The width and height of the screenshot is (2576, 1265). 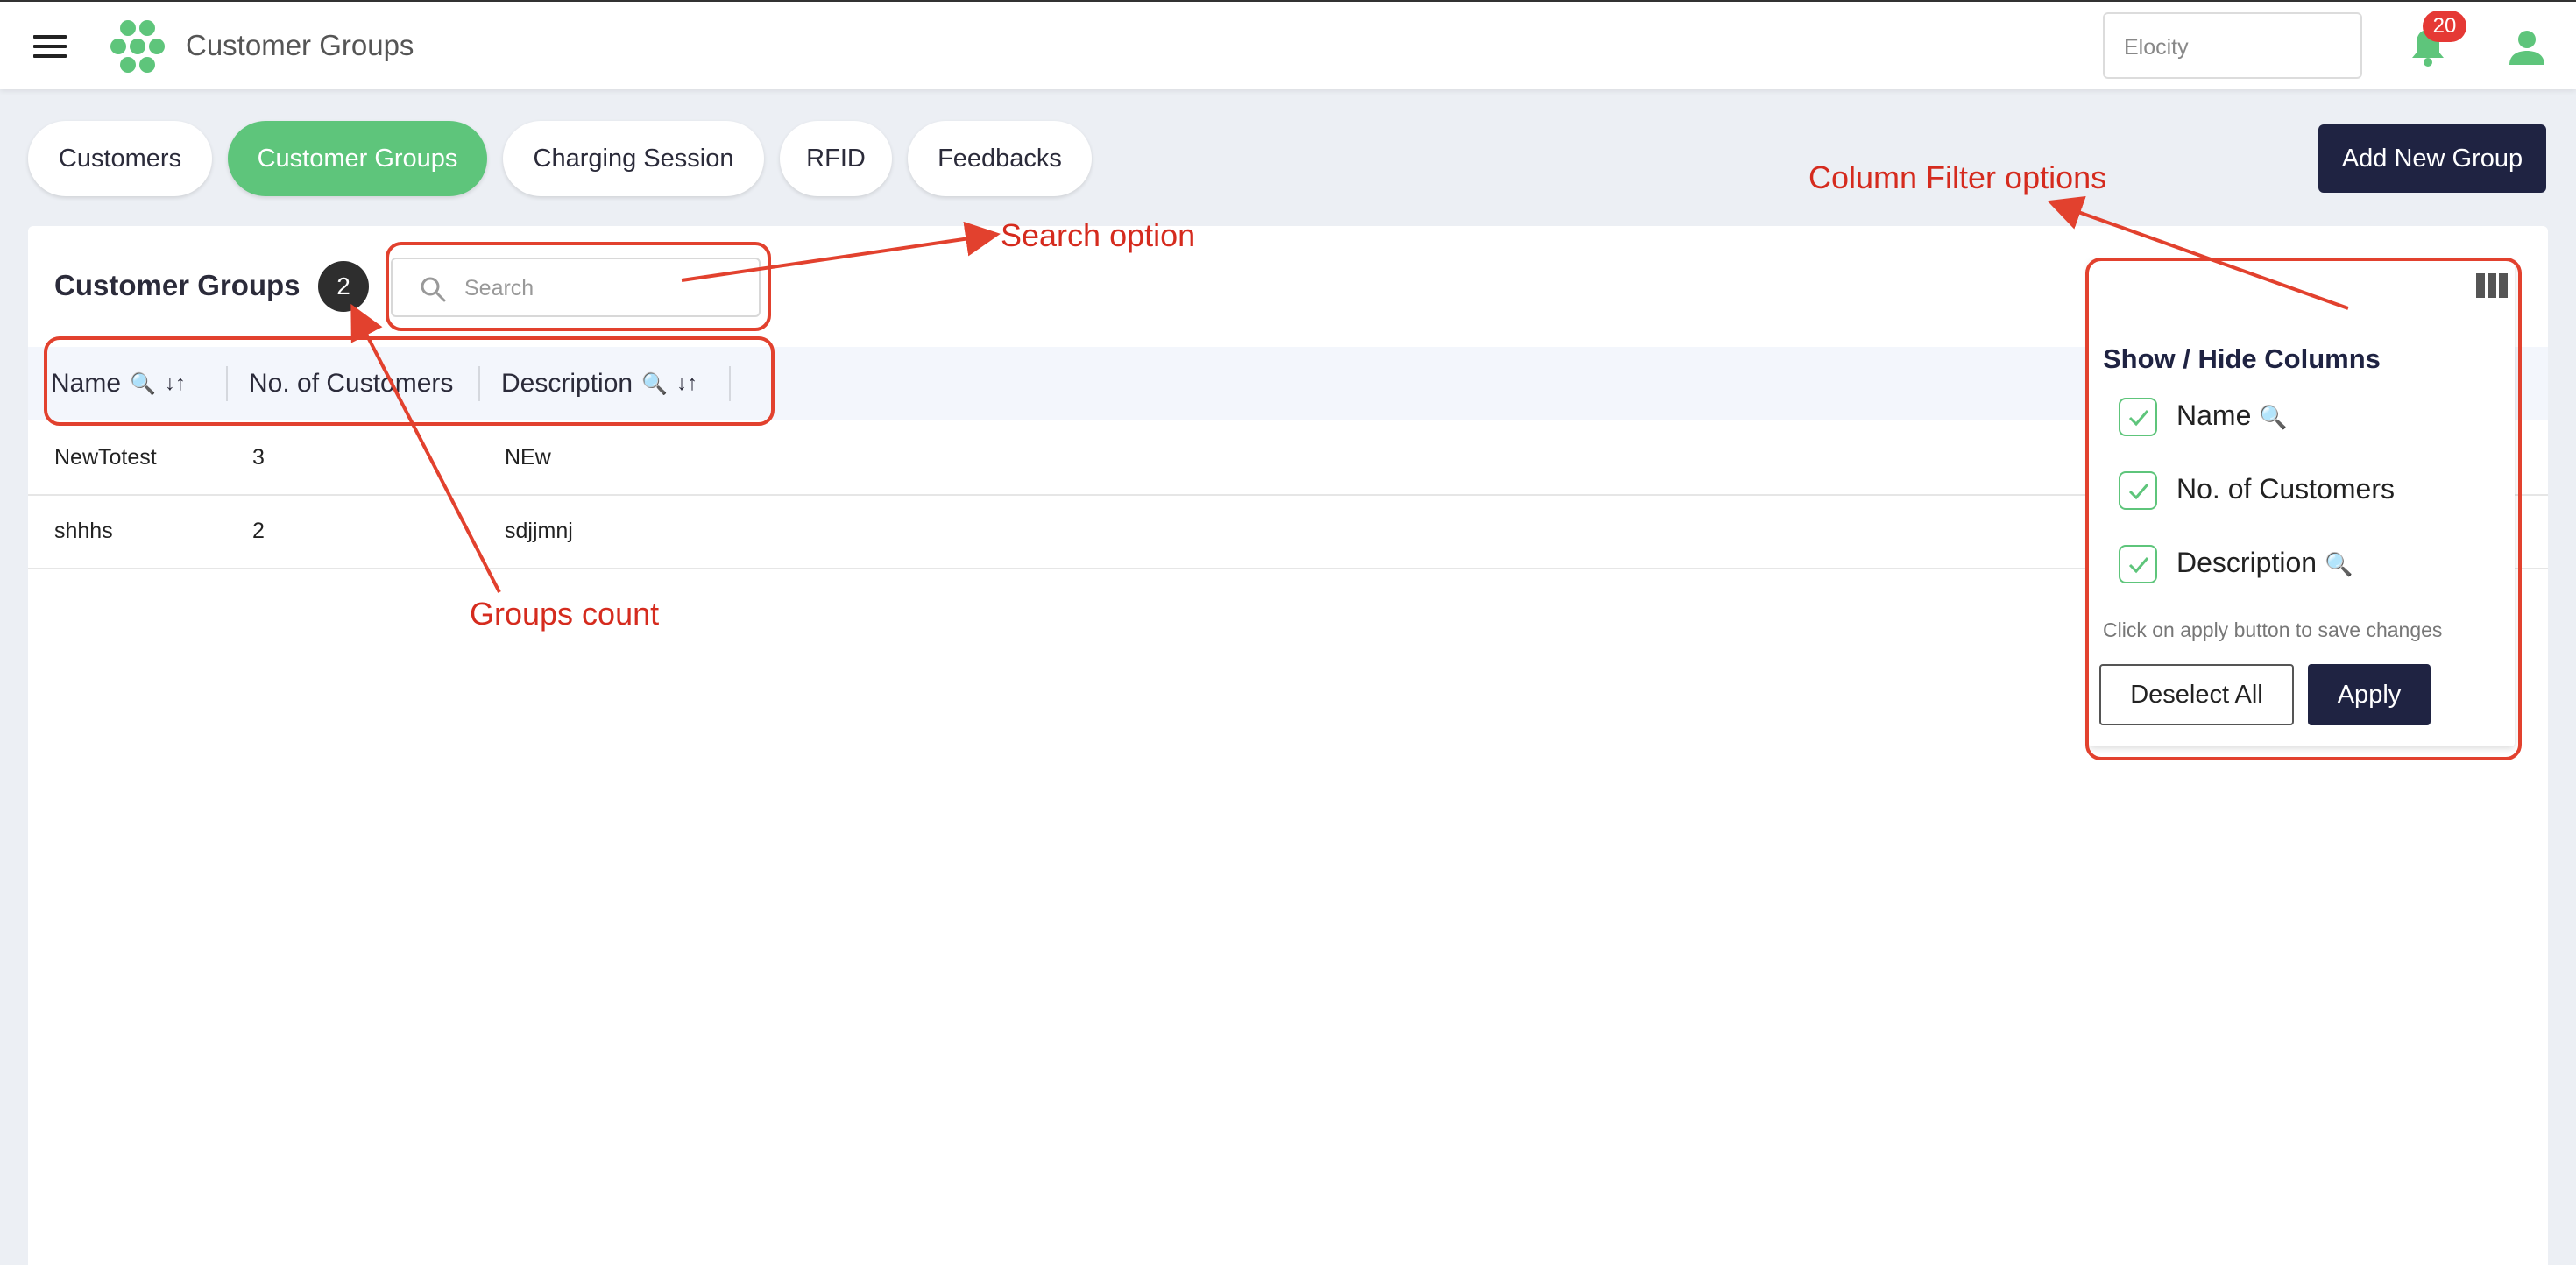 I want to click on add-new-group-button: Add New Group, so click(x=2432, y=159).